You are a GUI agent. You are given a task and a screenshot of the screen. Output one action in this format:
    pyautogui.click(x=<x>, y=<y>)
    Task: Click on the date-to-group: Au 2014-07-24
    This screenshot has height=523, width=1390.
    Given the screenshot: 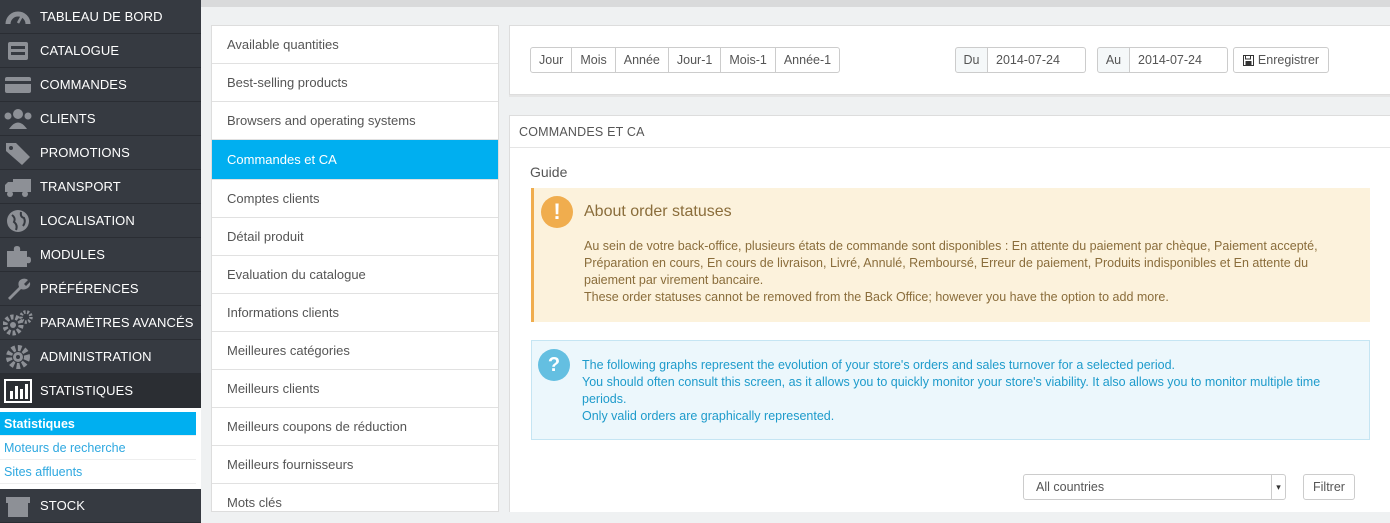 What is the action you would take?
    pyautogui.click(x=1162, y=60)
    